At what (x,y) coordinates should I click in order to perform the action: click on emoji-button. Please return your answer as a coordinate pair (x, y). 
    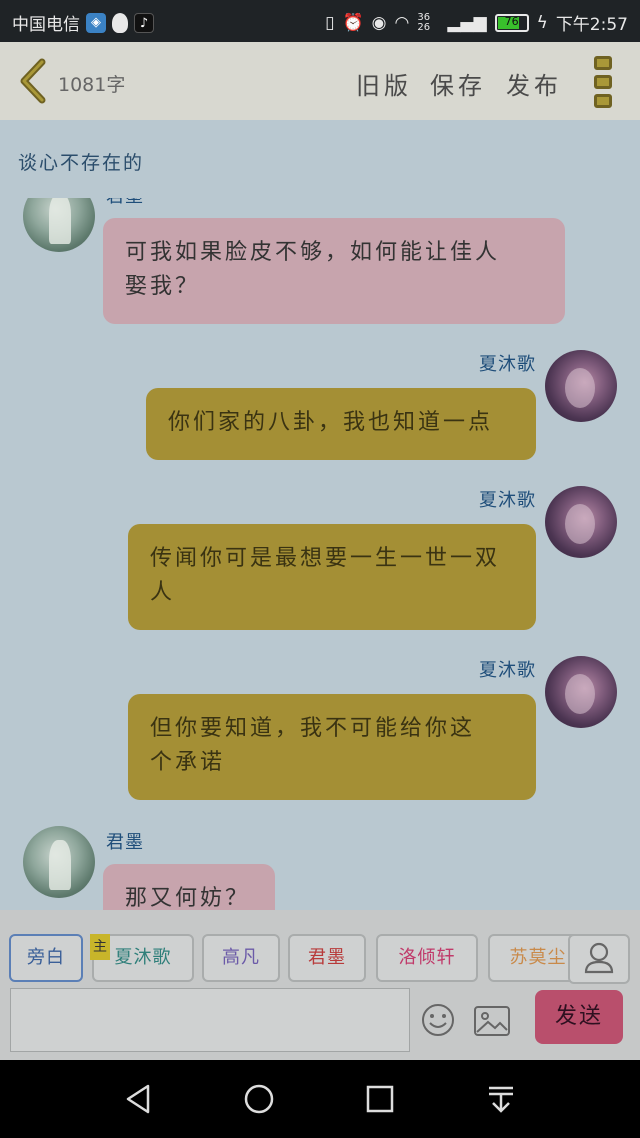
    Looking at the image, I should click on (438, 1020).